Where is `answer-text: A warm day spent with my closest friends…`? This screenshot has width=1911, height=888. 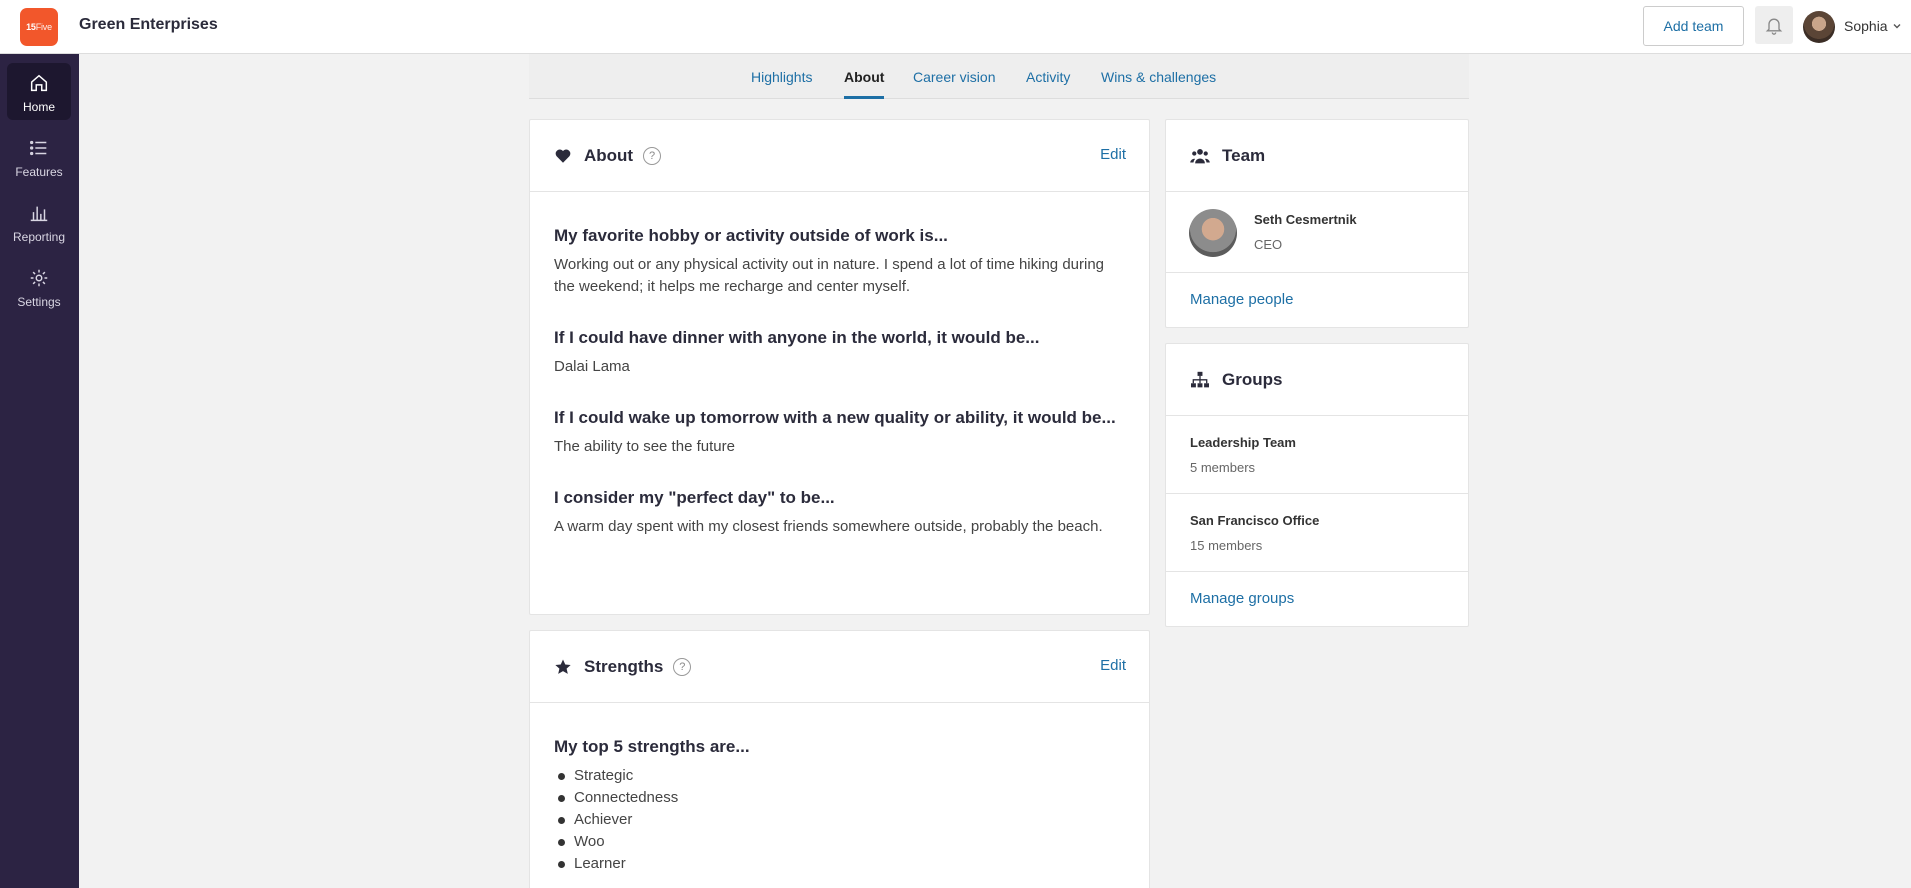 answer-text: A warm day spent with my closest friends… is located at coordinates (828, 526).